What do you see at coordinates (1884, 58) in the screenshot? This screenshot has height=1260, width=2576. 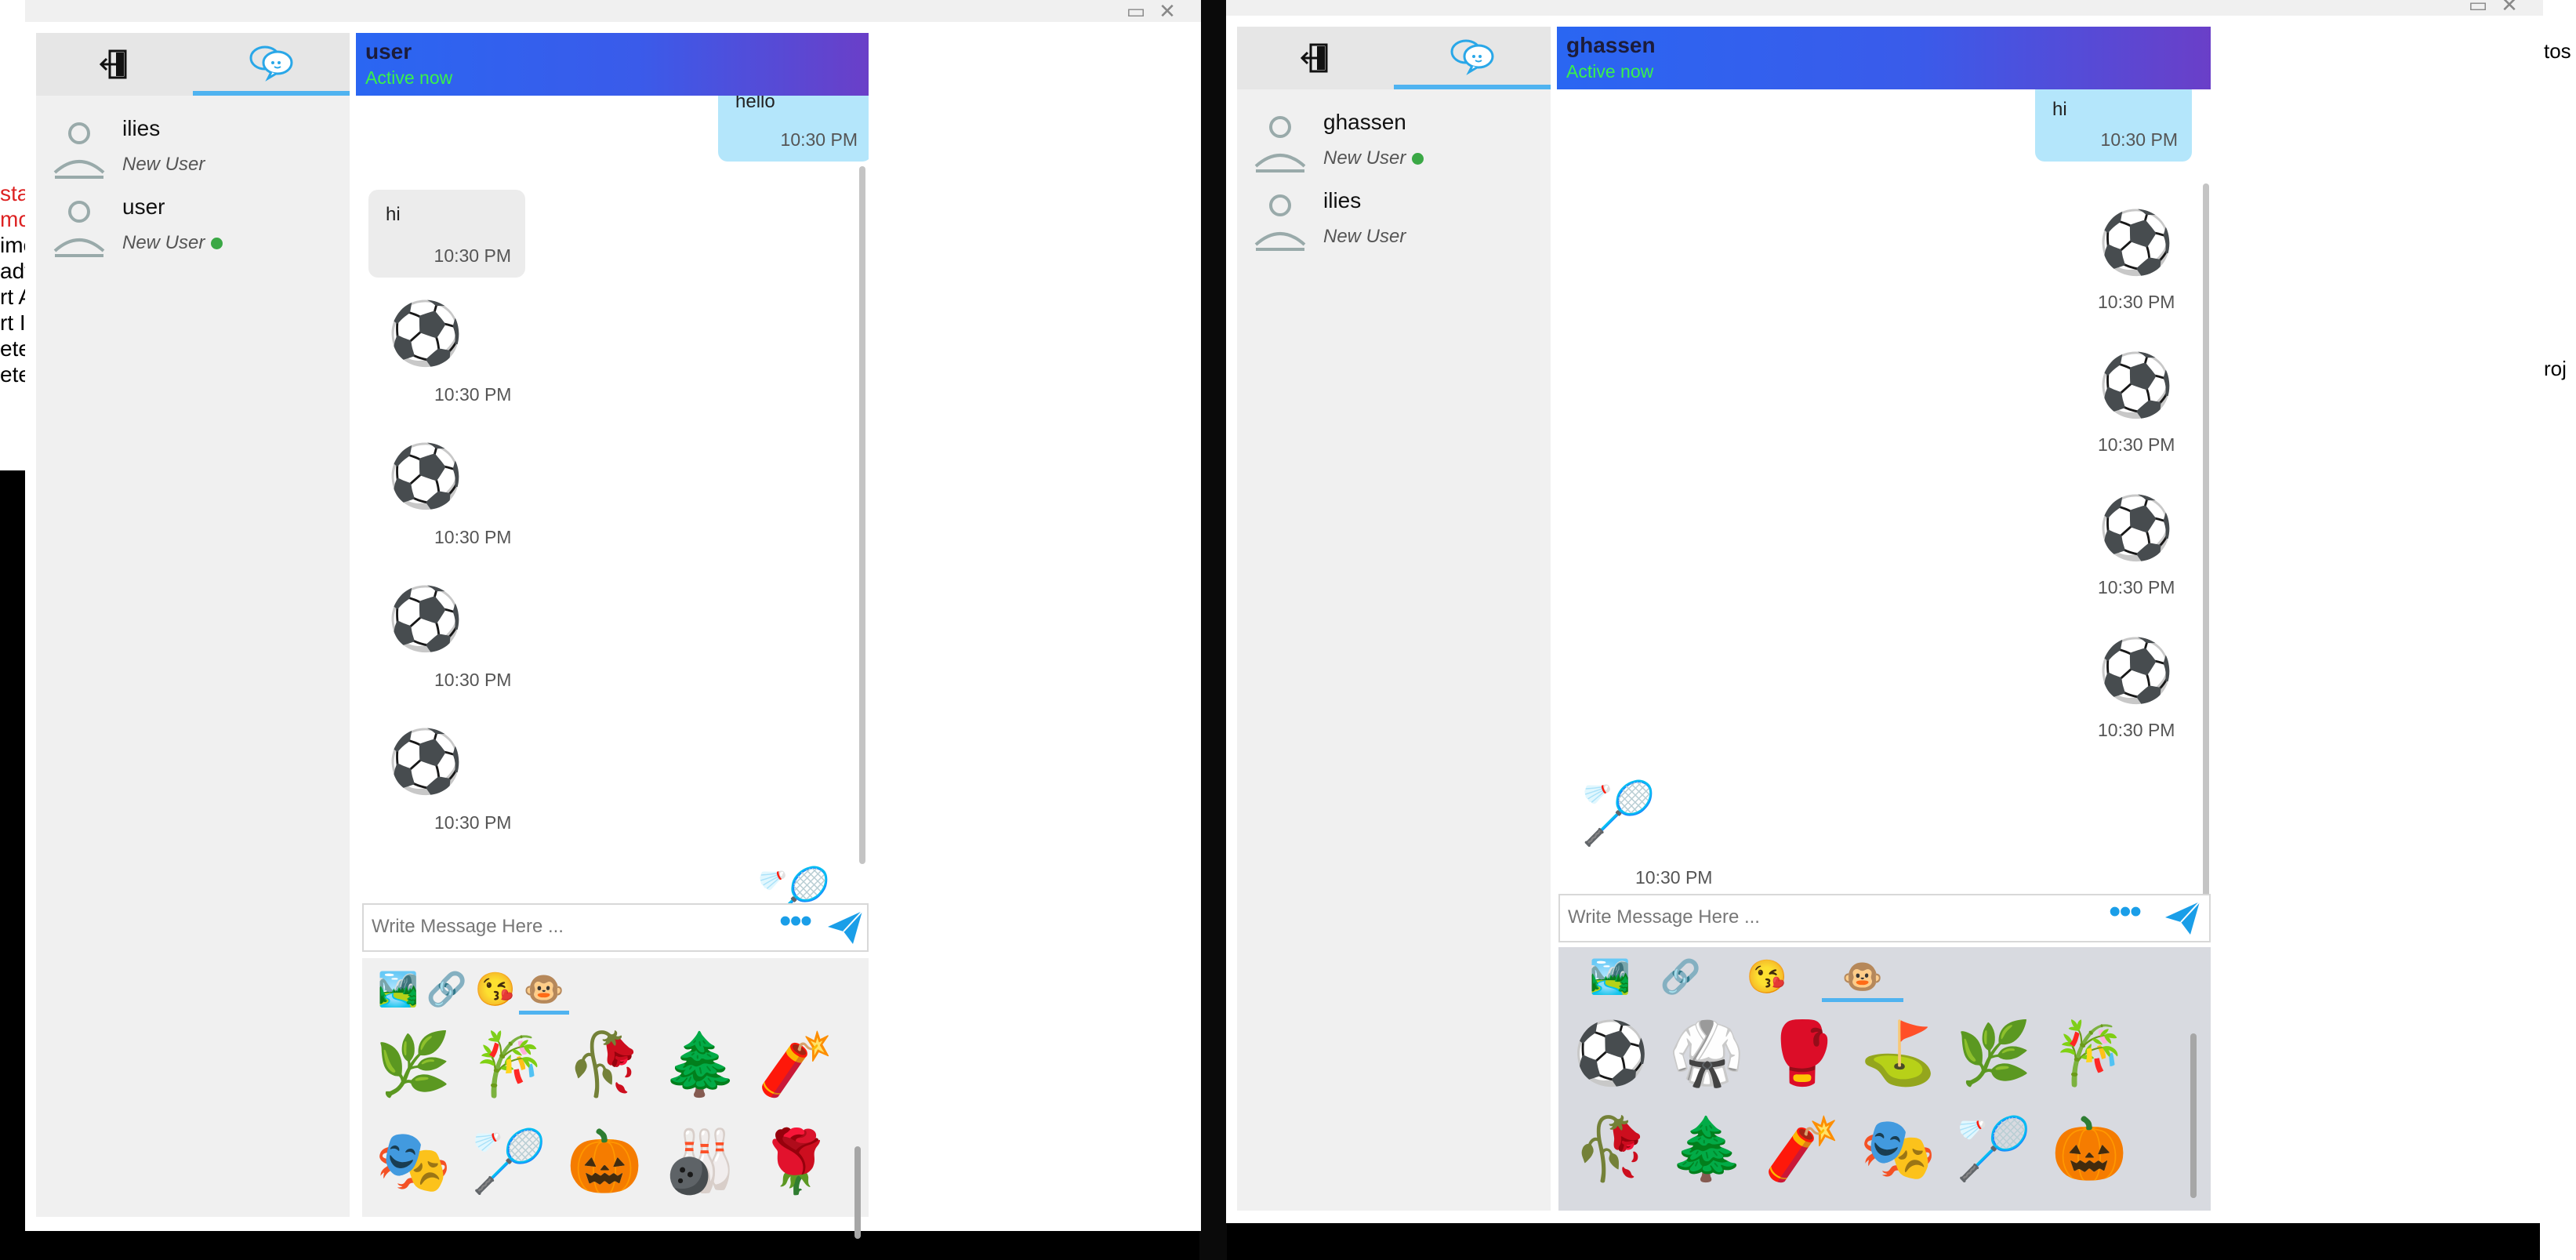 I see `chat-header: ghassen Active now` at bounding box center [1884, 58].